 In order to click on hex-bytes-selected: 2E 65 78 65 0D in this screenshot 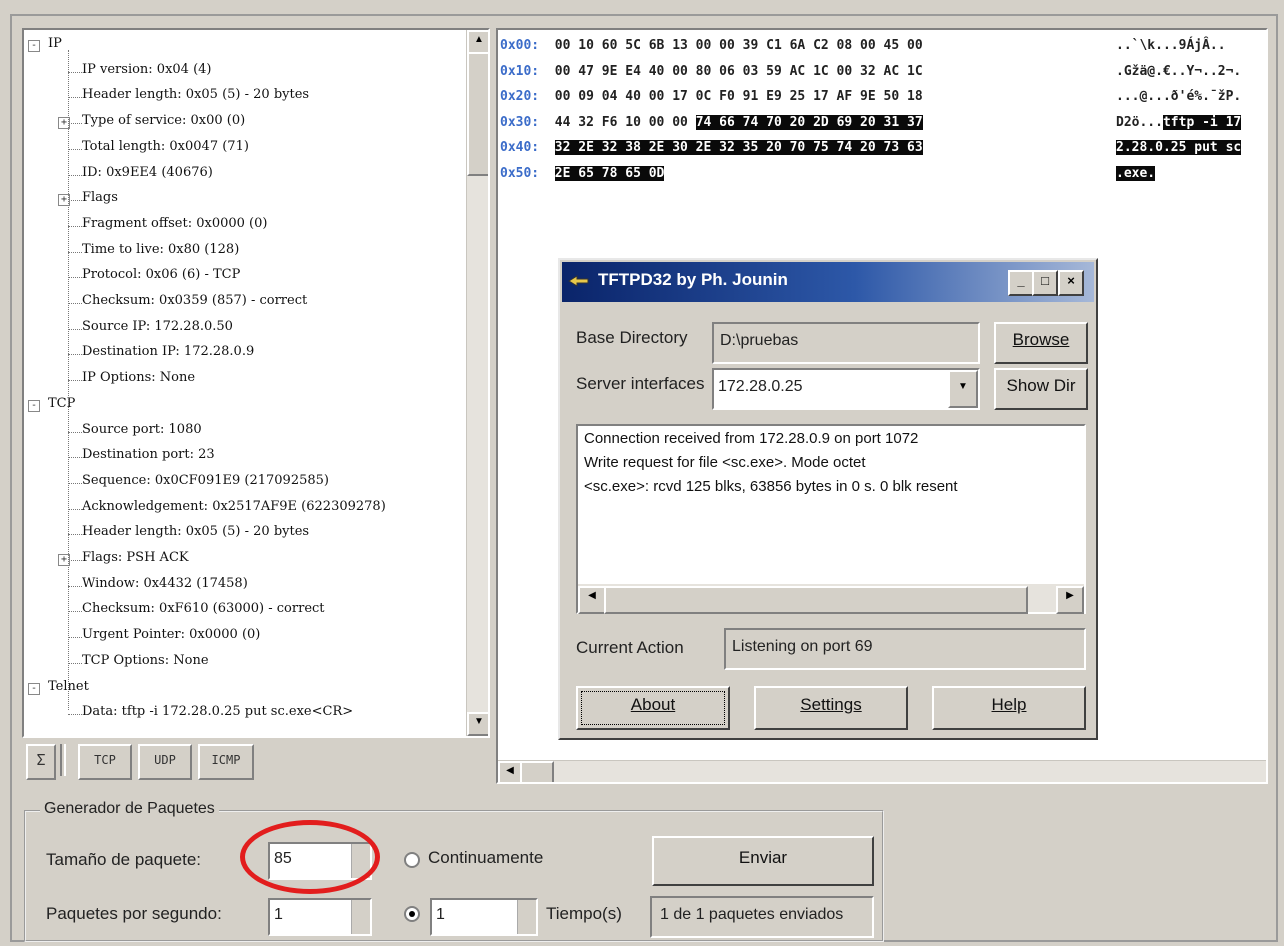, I will do `click(609, 173)`.